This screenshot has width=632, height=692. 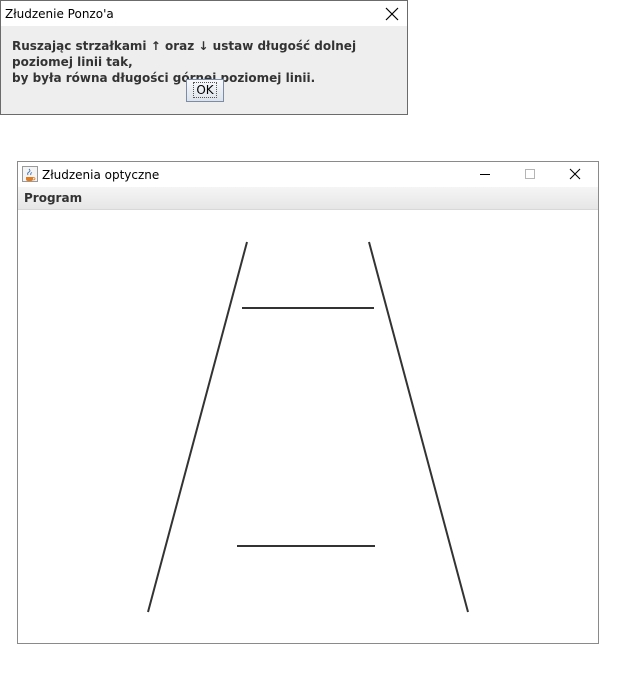 What do you see at coordinates (197, 427) in the screenshot?
I see `left-rail-line` at bounding box center [197, 427].